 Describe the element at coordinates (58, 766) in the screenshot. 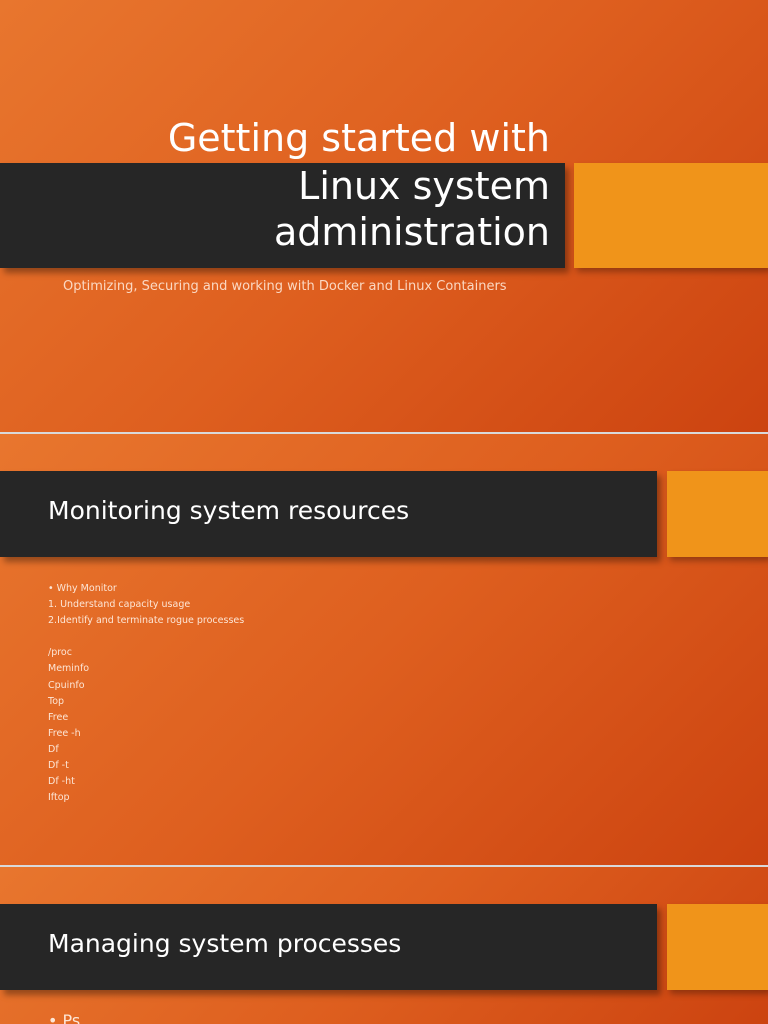

I see `body-line: Df -t` at that location.